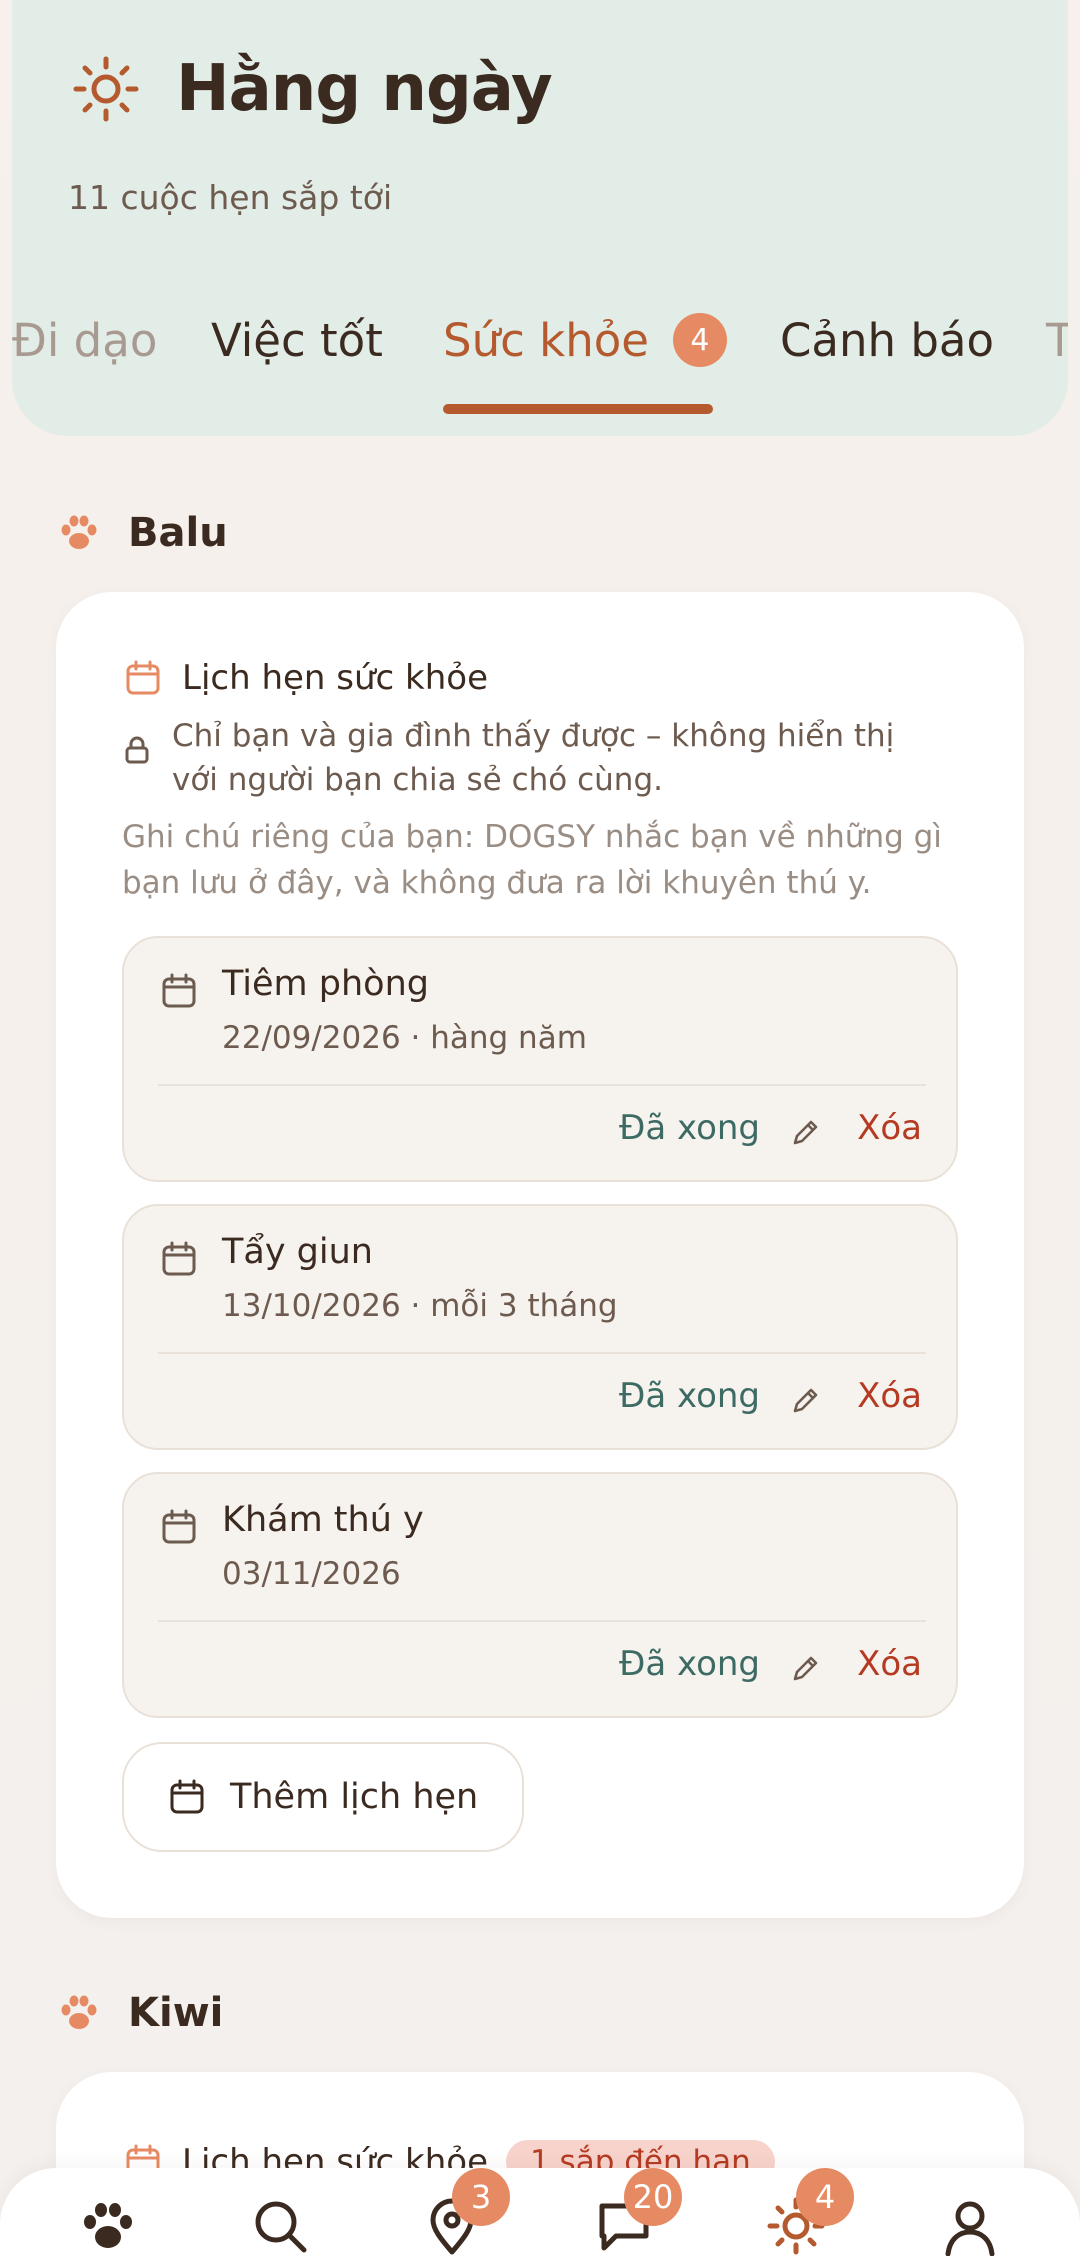  I want to click on appointment-title: Tẩy giun, so click(297, 1252).